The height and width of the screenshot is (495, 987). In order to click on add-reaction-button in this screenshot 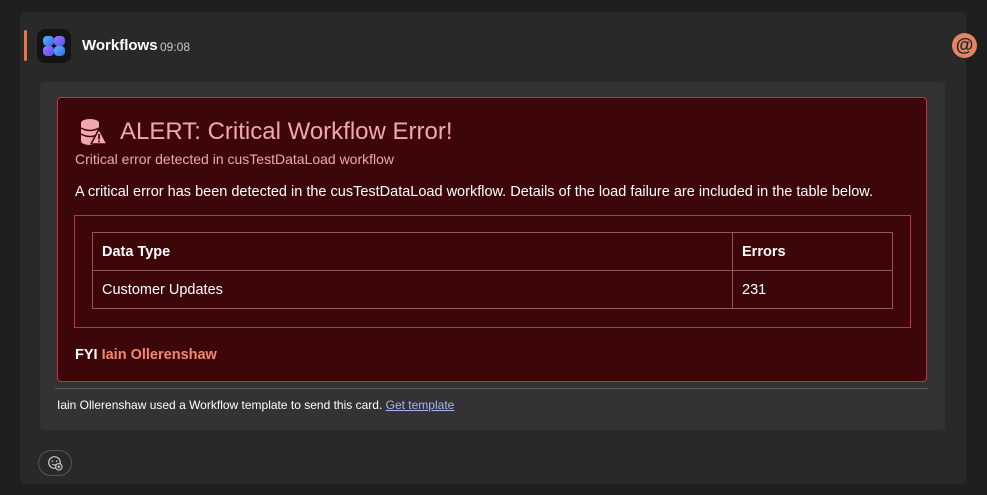, I will do `click(55, 463)`.